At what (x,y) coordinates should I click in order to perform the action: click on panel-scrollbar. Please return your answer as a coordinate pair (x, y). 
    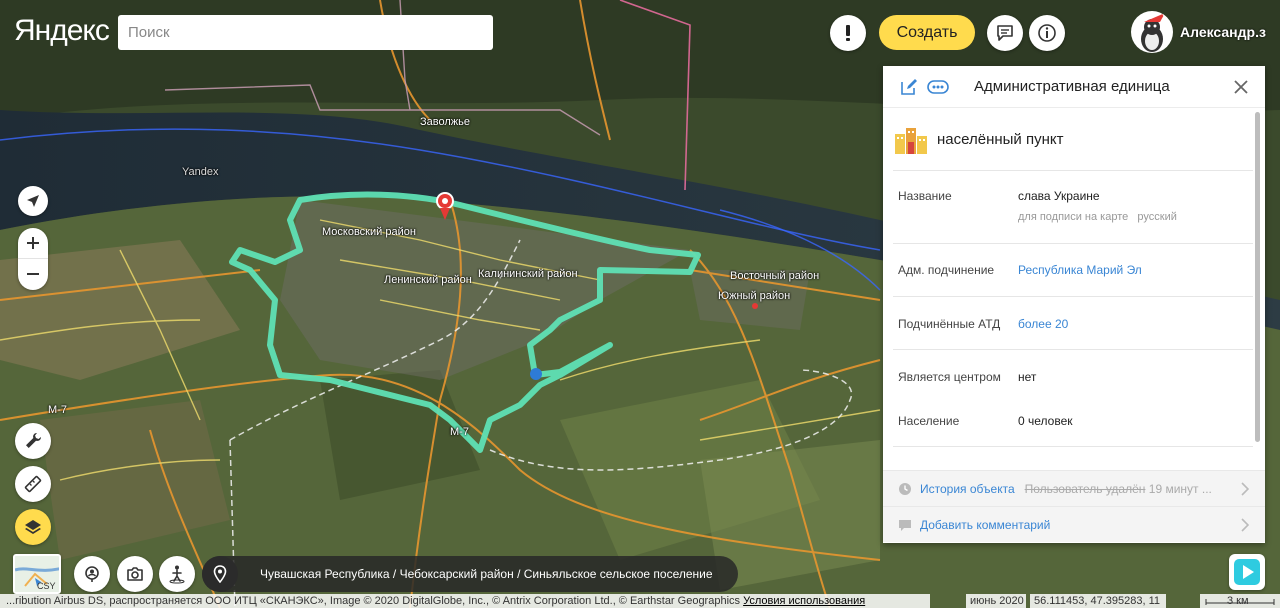
    Looking at the image, I should click on (1257, 277).